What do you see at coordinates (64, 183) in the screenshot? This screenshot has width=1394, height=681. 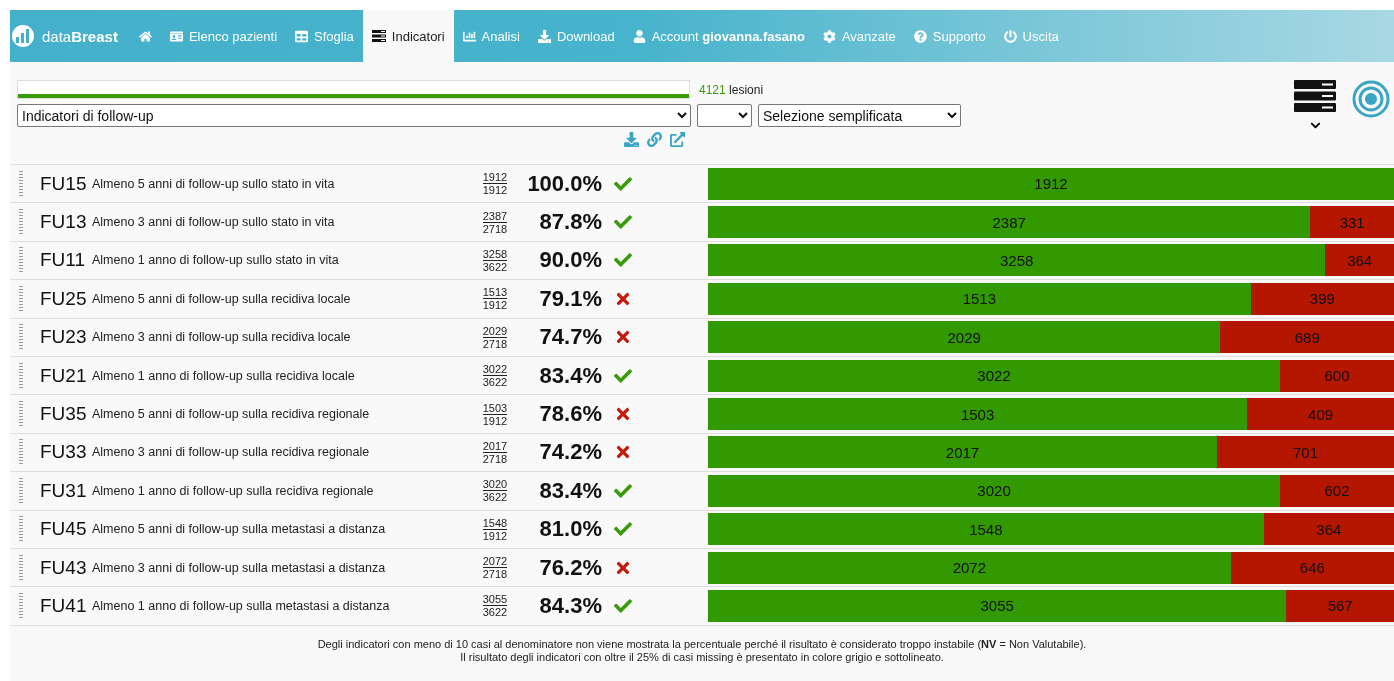 I see `indicator-code: FU15` at bounding box center [64, 183].